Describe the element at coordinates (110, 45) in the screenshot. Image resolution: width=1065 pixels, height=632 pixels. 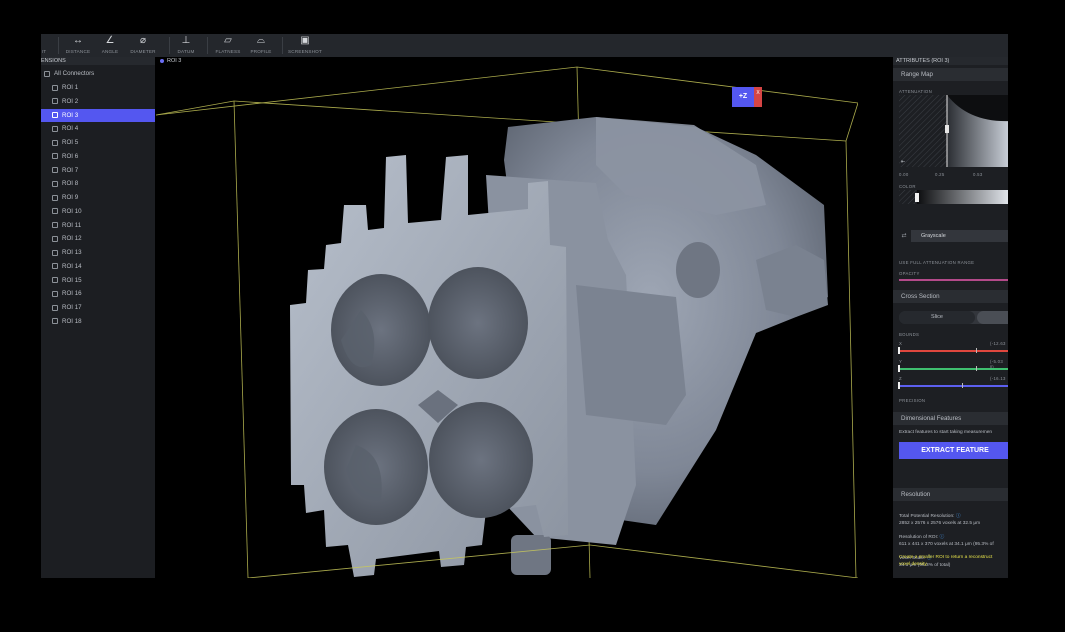
I see `tool-angle: ∠ ANGLE` at that location.